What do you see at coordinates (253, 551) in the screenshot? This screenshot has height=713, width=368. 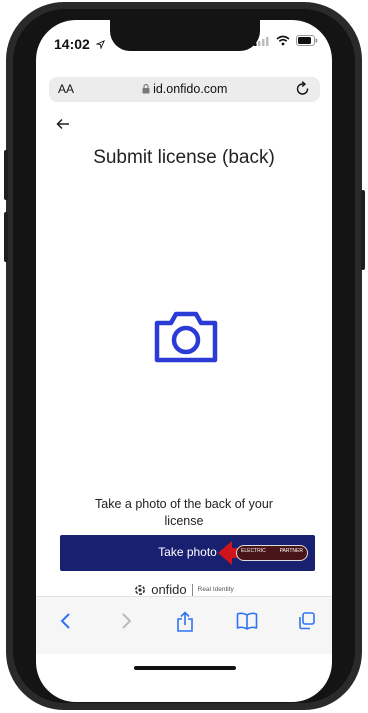 I see `badge-left-text: ELECTRIC` at bounding box center [253, 551].